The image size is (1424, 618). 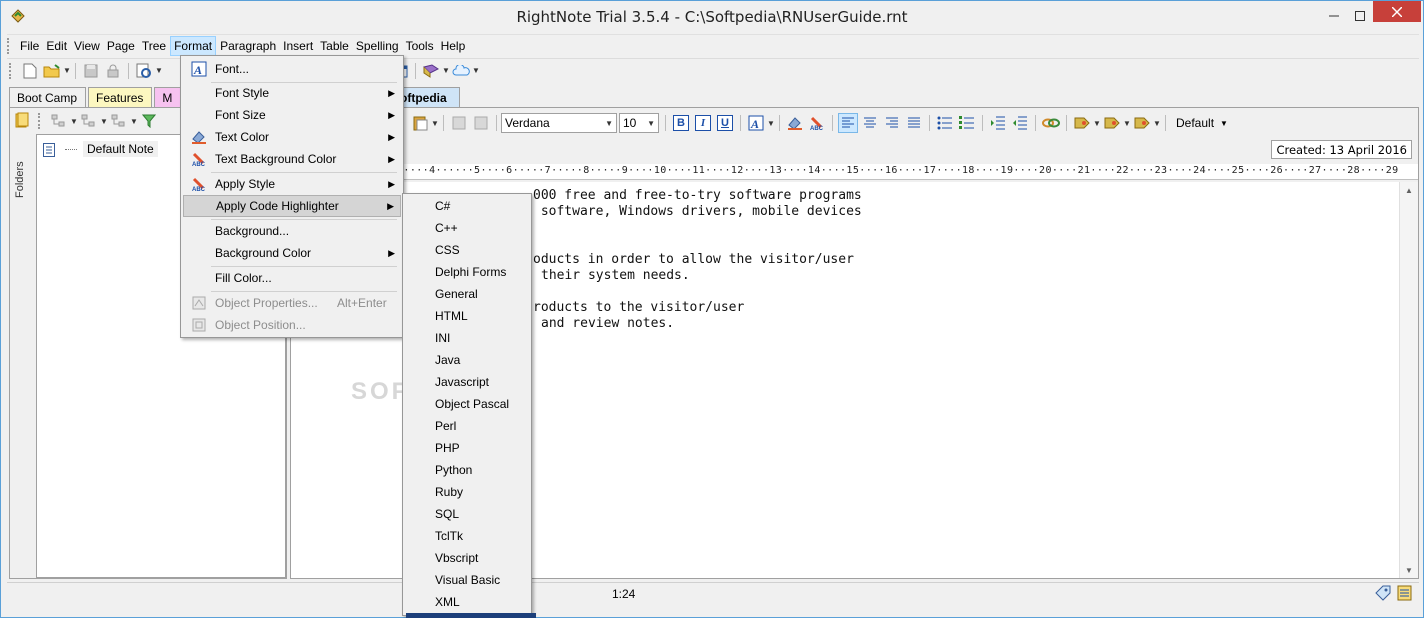 I want to click on paste-dropdown-icon: ▼, so click(x=435, y=123).